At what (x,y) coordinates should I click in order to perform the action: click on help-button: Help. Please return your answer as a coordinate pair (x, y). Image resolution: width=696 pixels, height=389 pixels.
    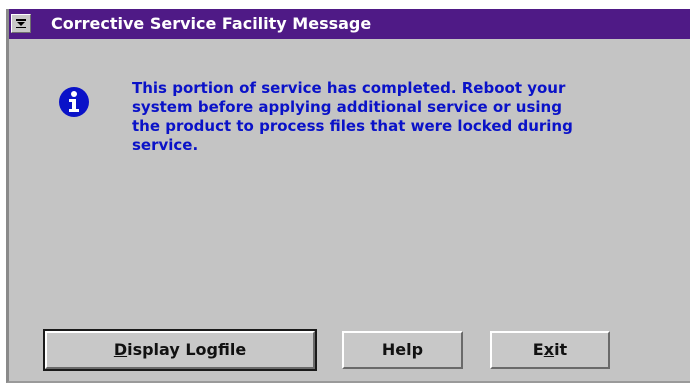
    Looking at the image, I should click on (402, 350).